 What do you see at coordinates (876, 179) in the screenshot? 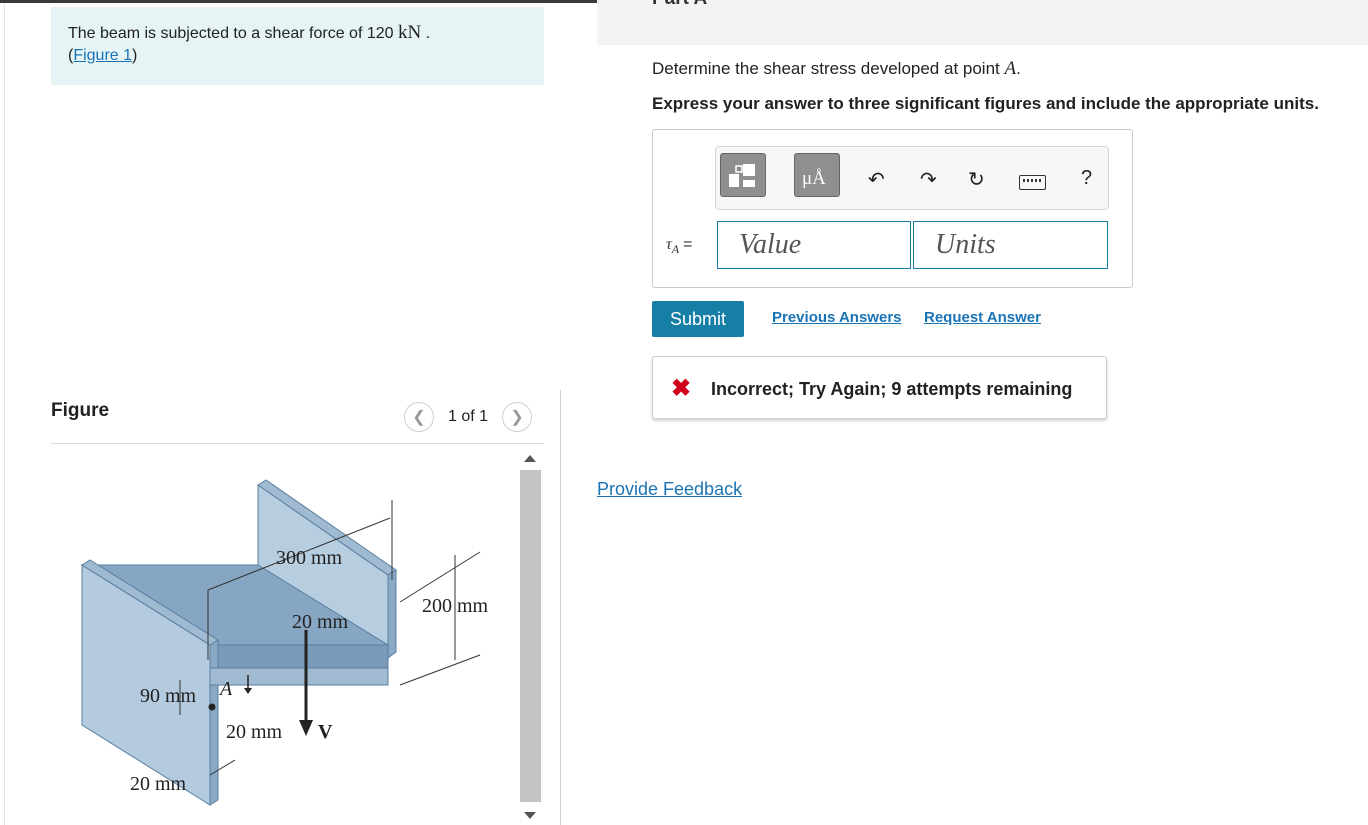
I see `undo-icon: ↶` at bounding box center [876, 179].